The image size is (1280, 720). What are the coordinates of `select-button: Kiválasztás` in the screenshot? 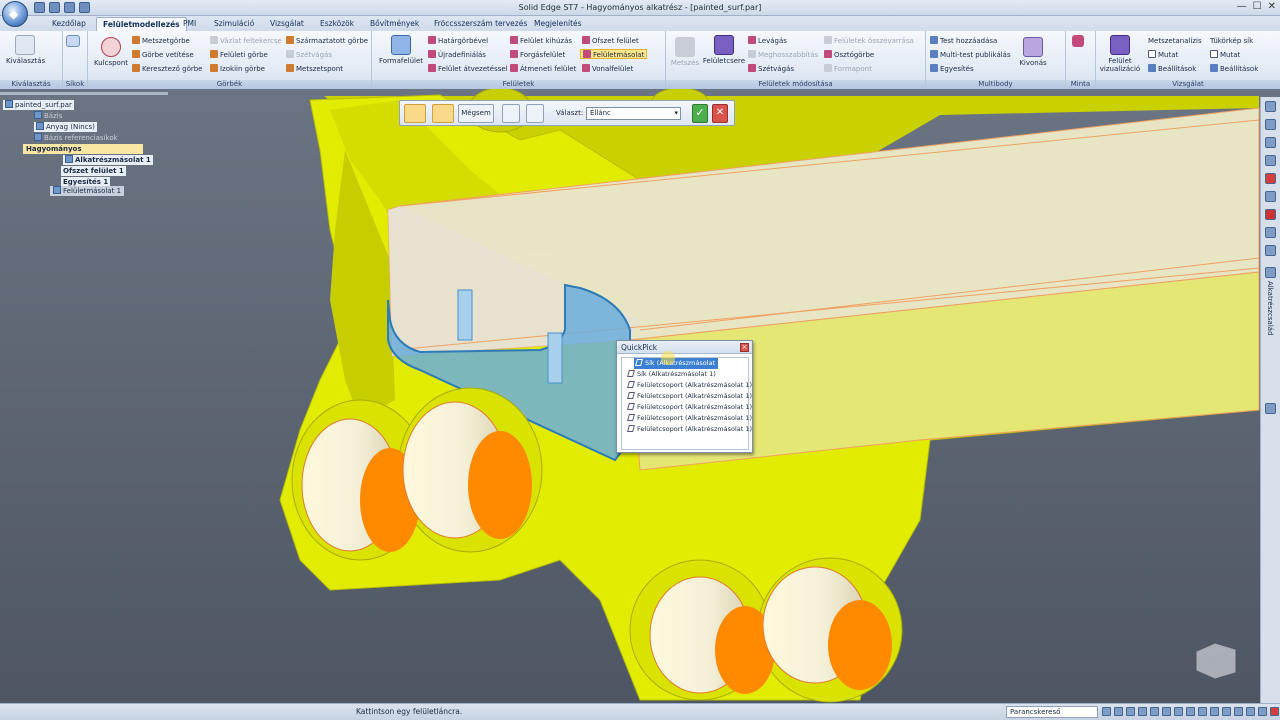 It's located at (25, 50).